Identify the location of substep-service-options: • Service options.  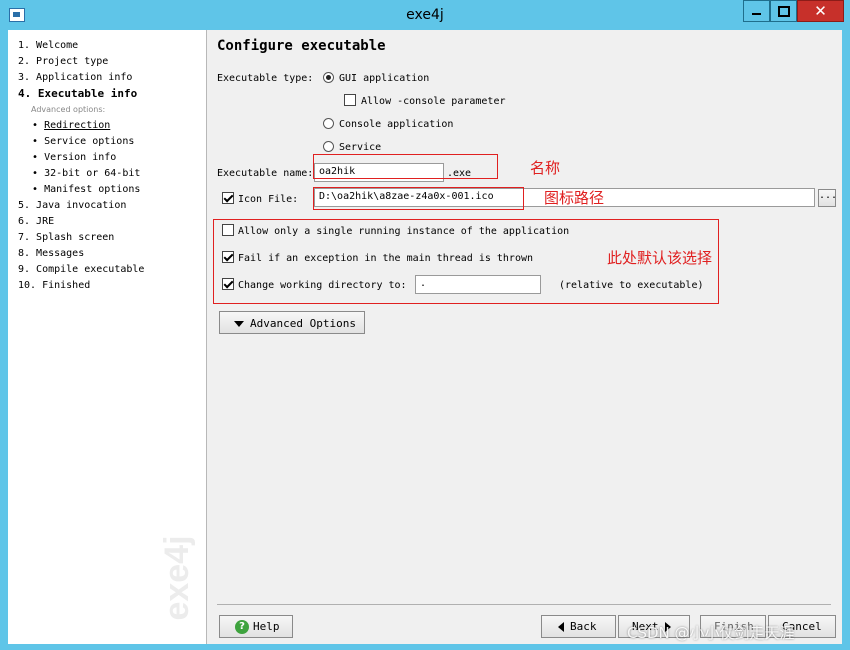
(83, 141).